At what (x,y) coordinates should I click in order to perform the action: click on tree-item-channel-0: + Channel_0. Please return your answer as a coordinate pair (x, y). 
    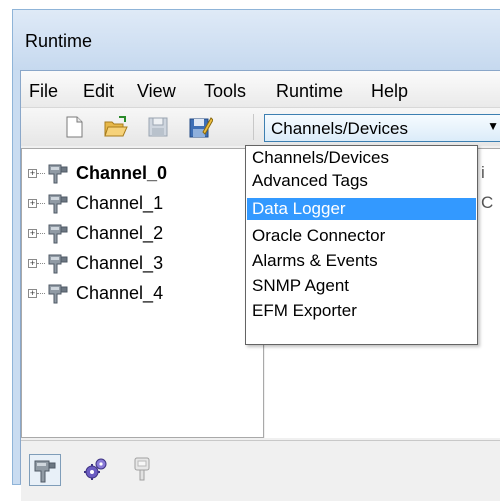
    Looking at the image, I should click on (142, 174).